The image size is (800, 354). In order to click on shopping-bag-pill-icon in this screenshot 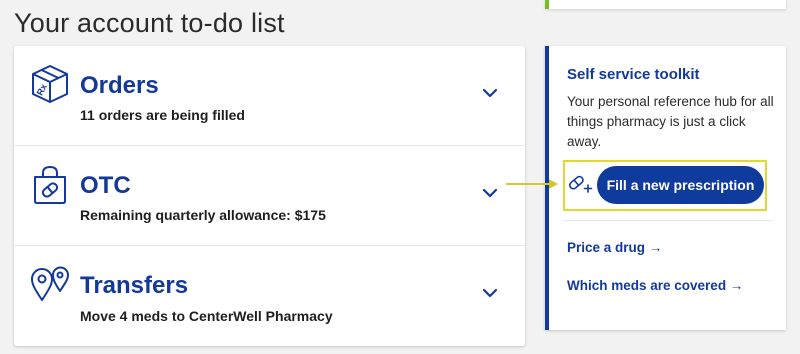, I will do `click(50, 185)`.